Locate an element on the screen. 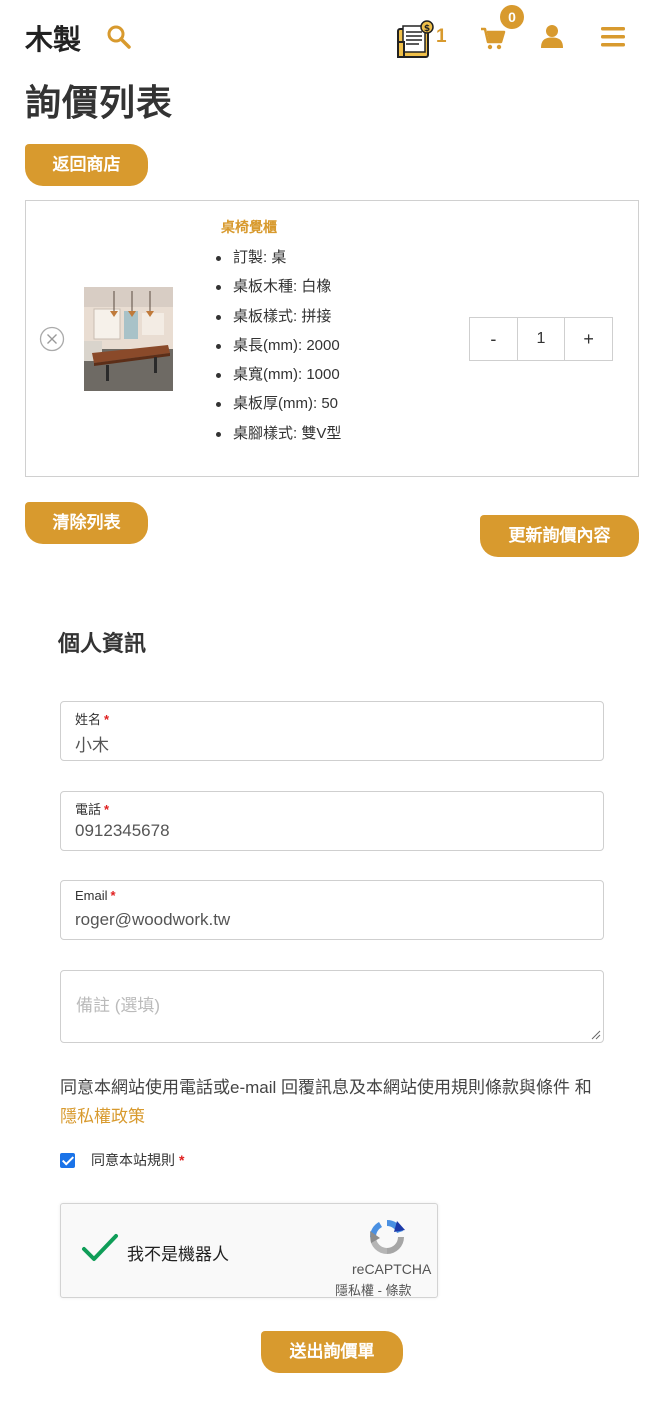 Image resolution: width=664 pixels, height=1409 pixels. product-thumbnail is located at coordinates (128, 339).